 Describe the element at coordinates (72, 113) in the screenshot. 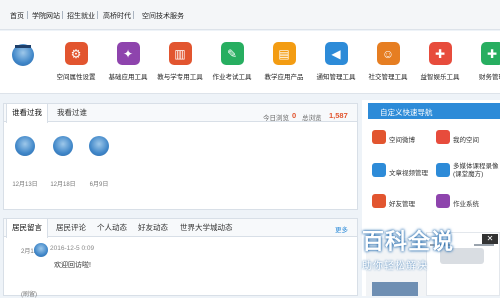

I see `tab-who-i-visited: 我看过谁` at that location.